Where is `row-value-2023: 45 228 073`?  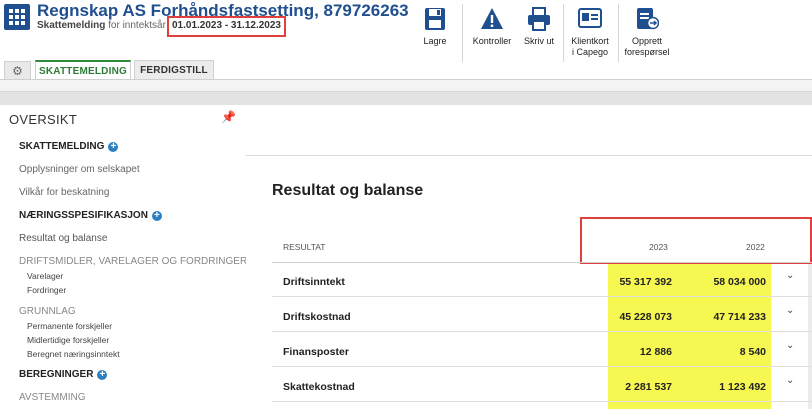
row-value-2023: 45 228 073 is located at coordinates (645, 317).